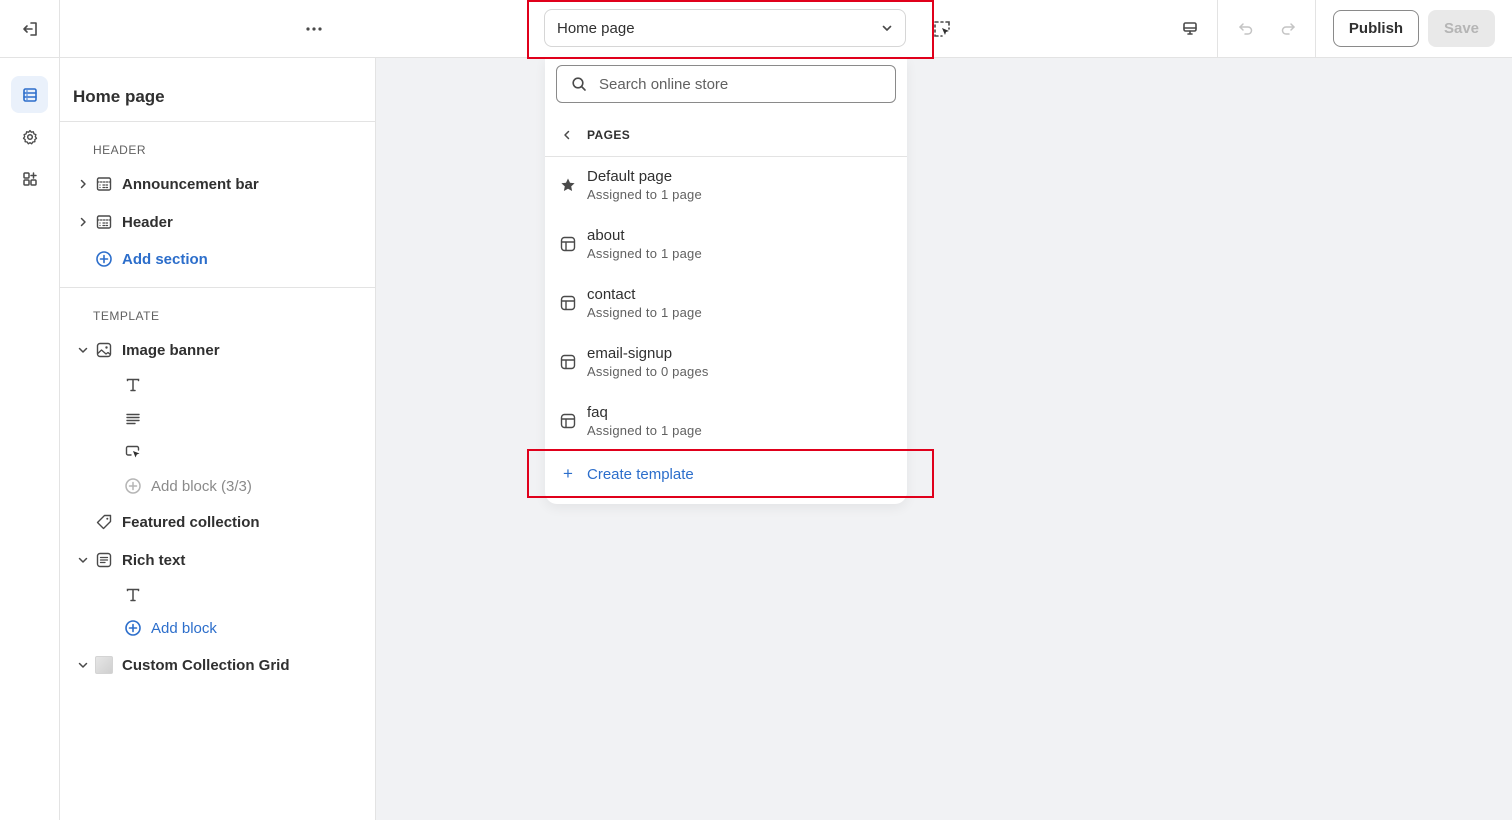 Image resolution: width=1512 pixels, height=820 pixels. What do you see at coordinates (104, 560) in the screenshot?
I see `rich-text-icon` at bounding box center [104, 560].